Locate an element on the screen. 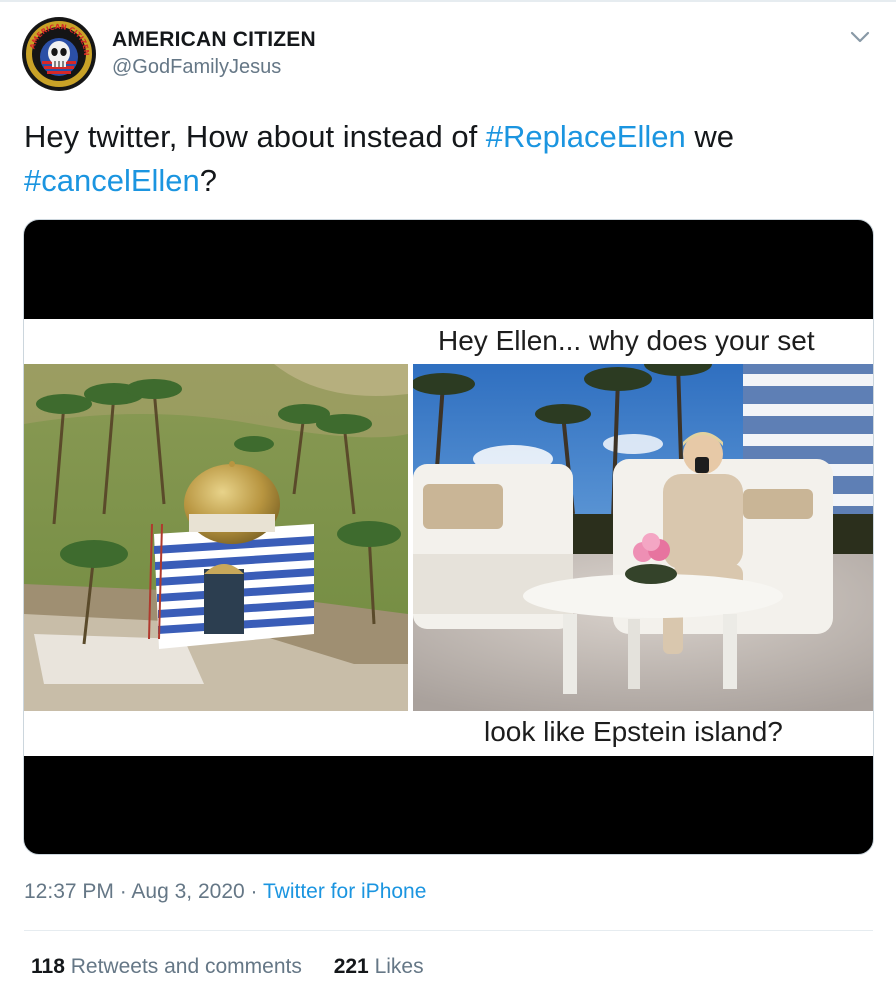 Image resolution: width=896 pixels, height=1002 pixels. tweet-source-link: Twitter for iPhone is located at coordinates (344, 891).